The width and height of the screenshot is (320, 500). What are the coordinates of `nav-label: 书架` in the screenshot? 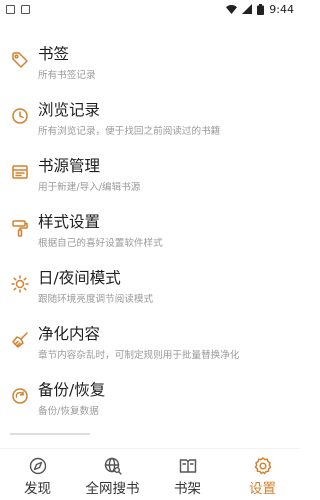 It's located at (187, 489).